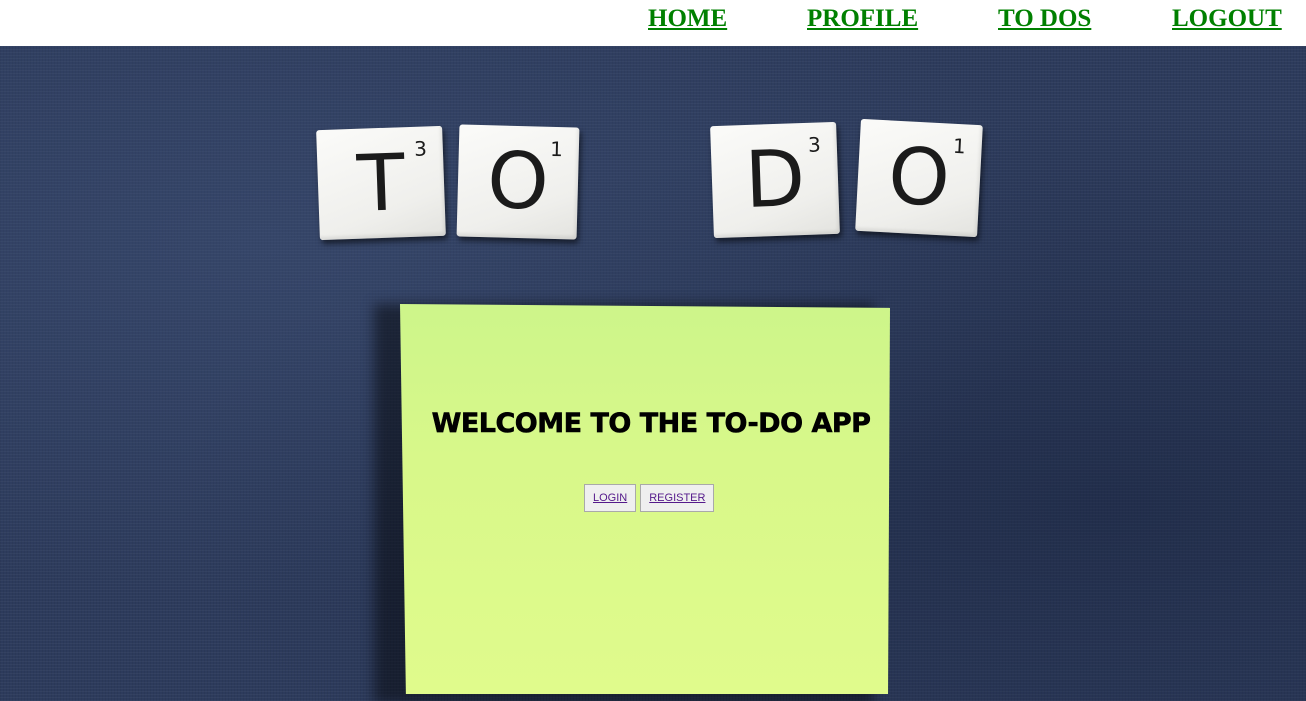  Describe the element at coordinates (687, 19) in the screenshot. I see `nav-home-link: HOME` at that location.